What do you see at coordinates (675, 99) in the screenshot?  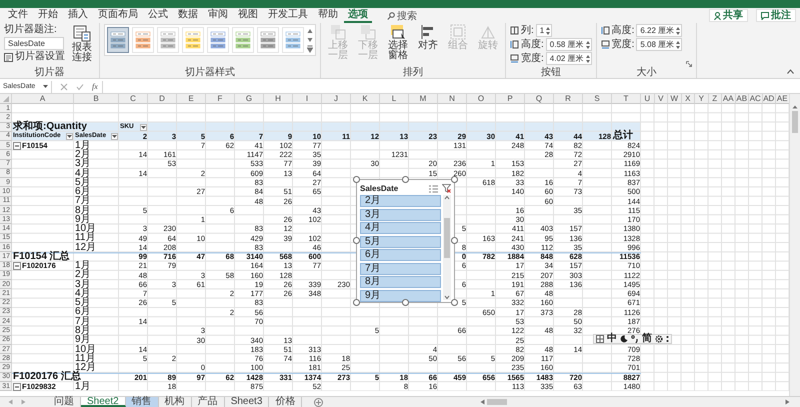 I see `column-header: W` at bounding box center [675, 99].